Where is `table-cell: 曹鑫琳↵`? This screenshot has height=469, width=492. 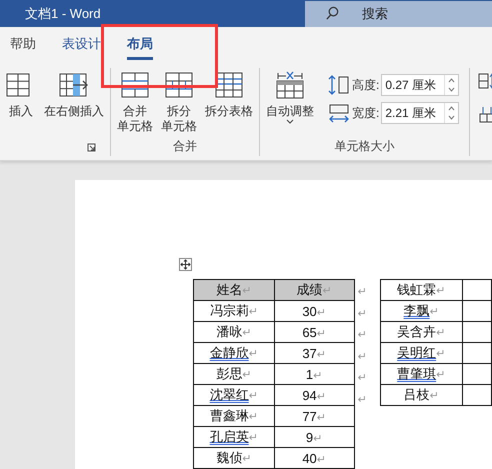 table-cell: 曹鑫琳↵ is located at coordinates (234, 415).